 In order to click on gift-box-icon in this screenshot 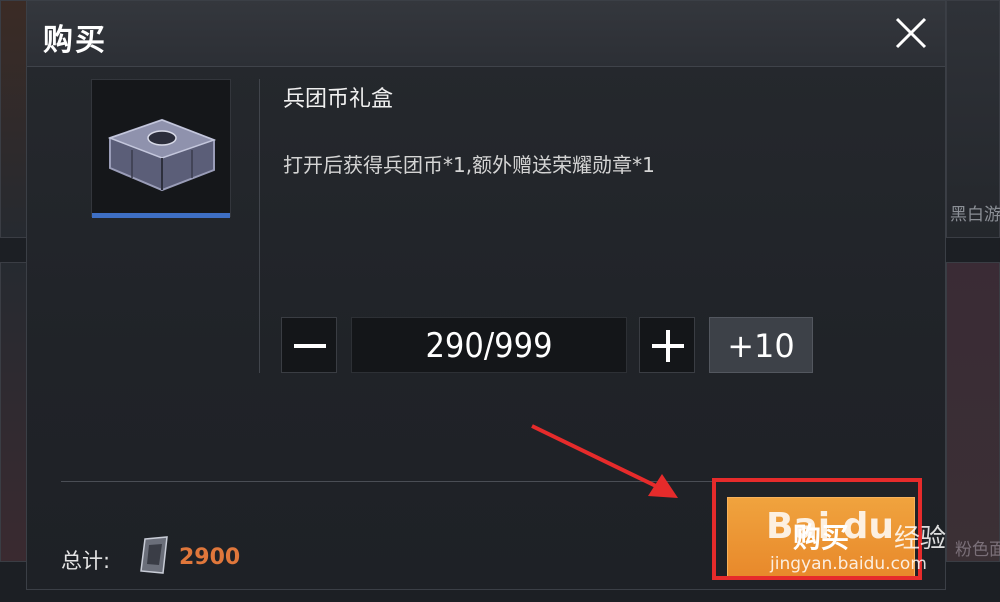, I will do `click(162, 155)`.